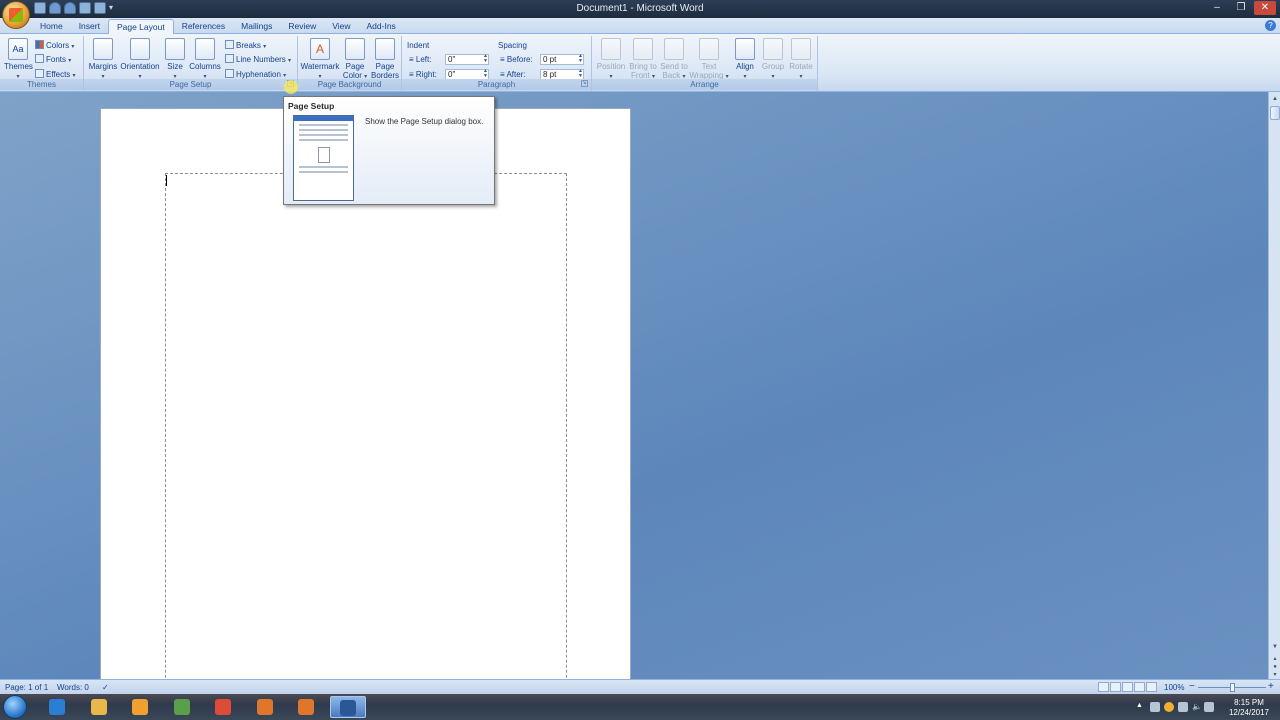 The height and width of the screenshot is (720, 1280). I want to click on text-cursor, so click(166, 180).